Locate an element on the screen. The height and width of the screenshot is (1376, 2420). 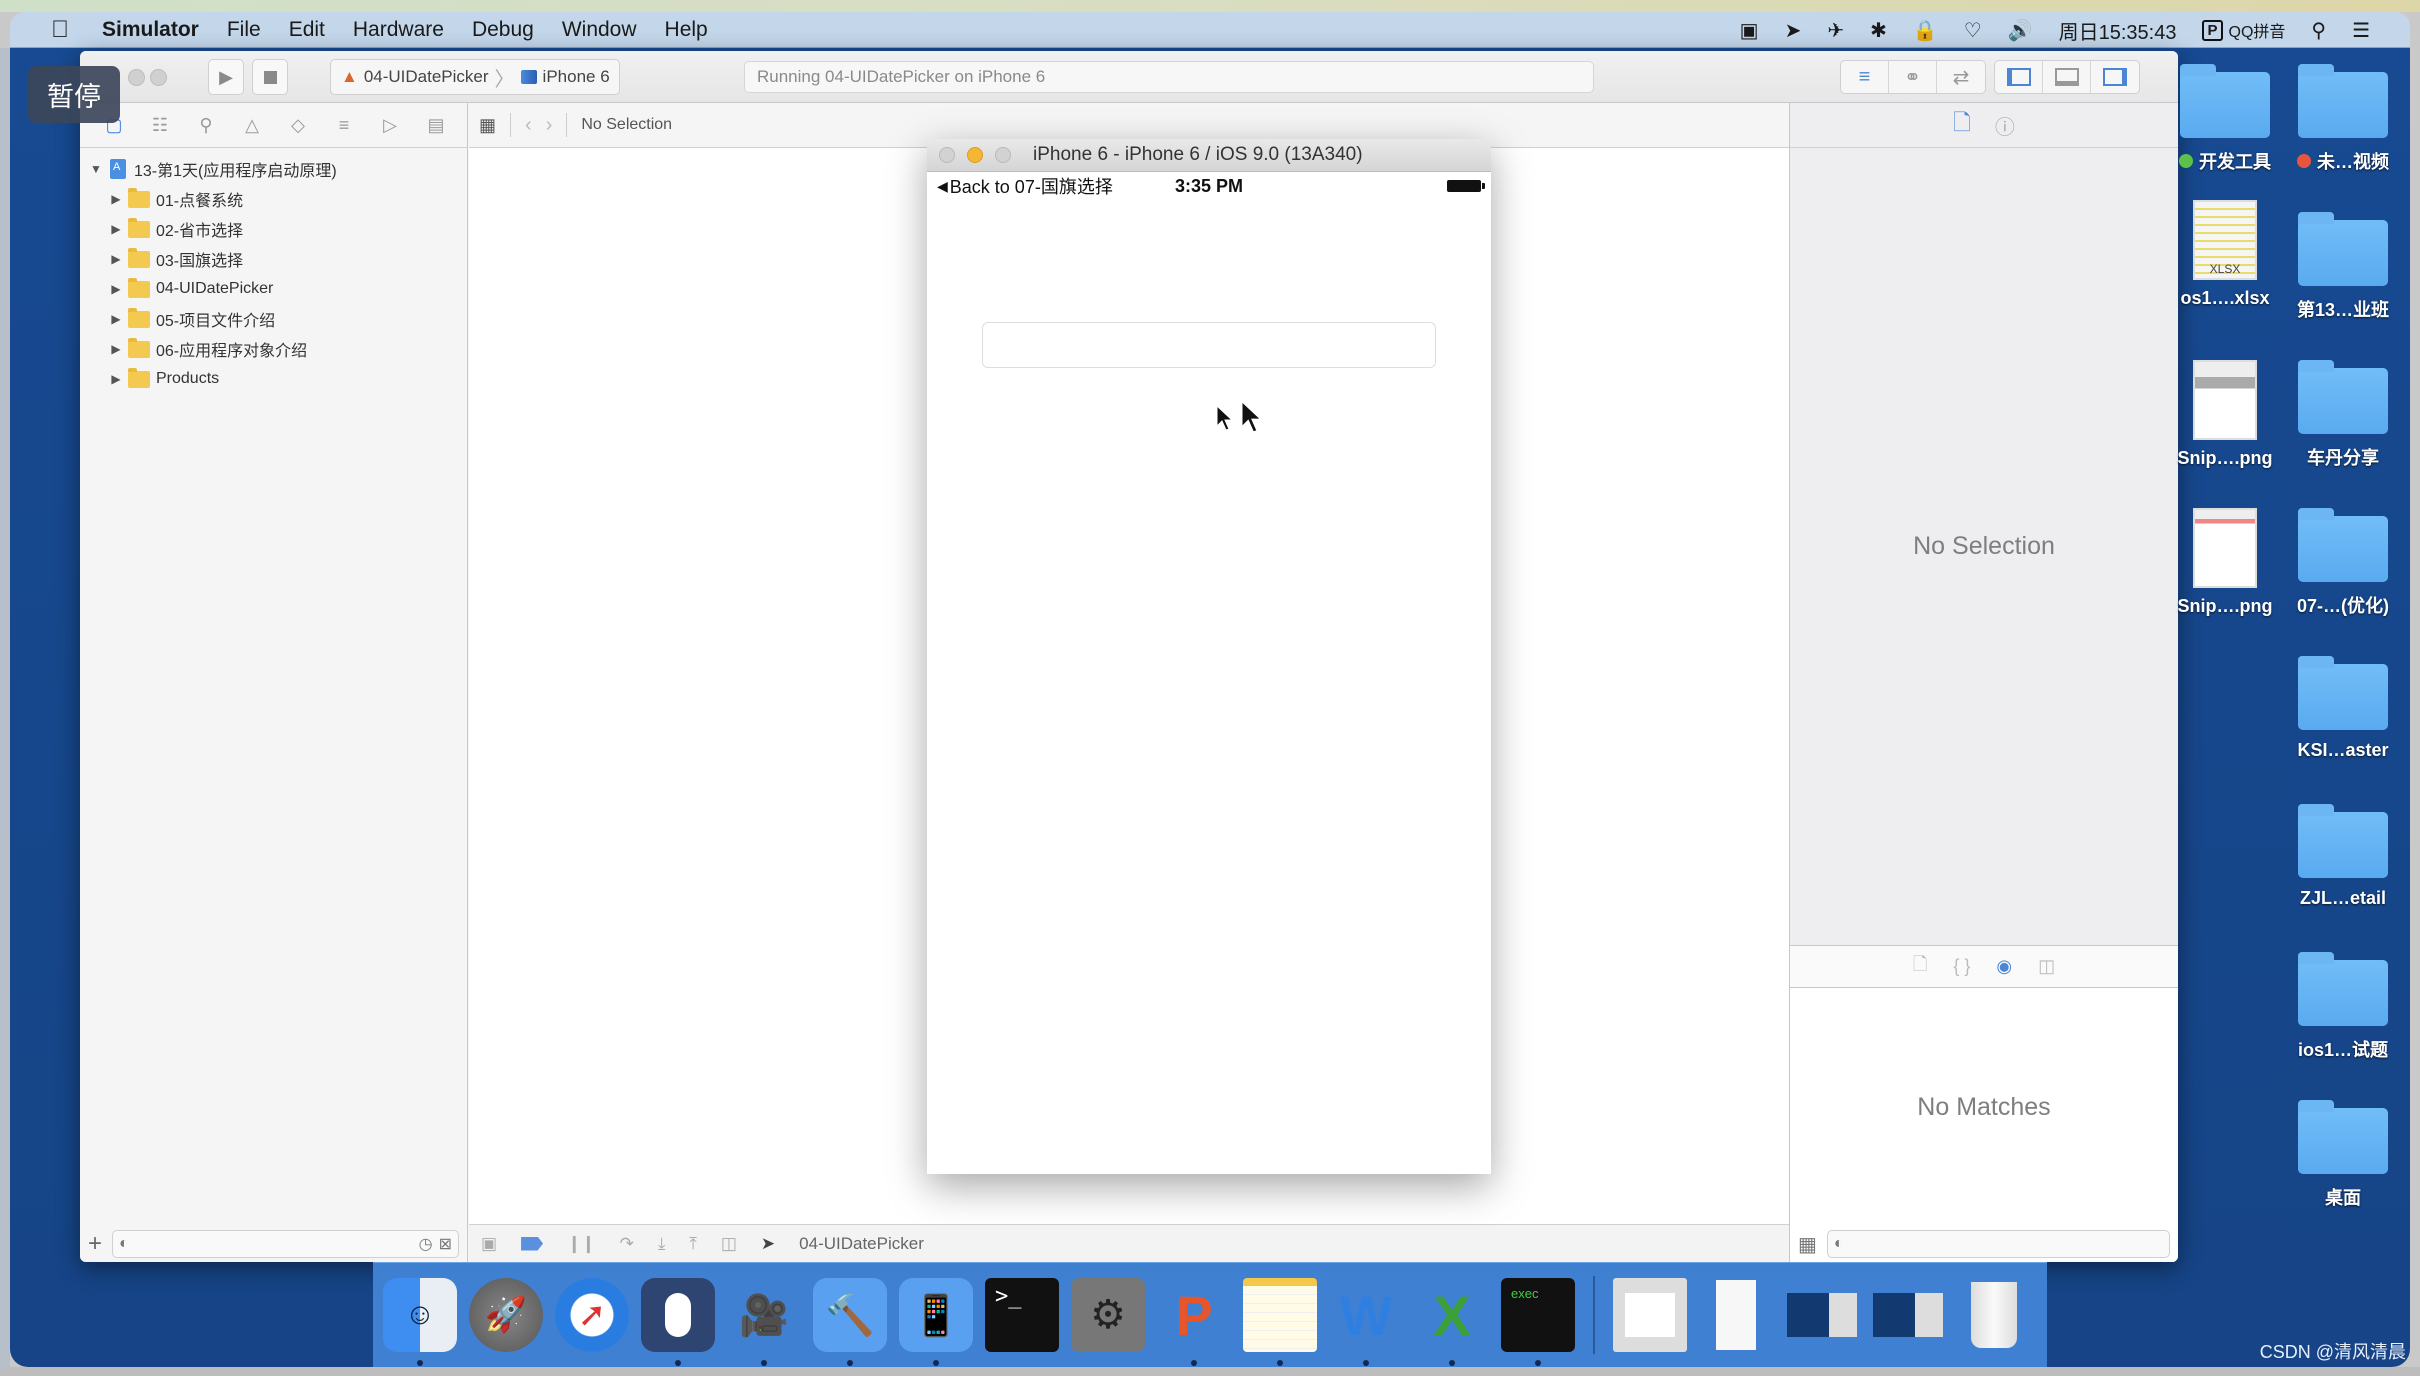
dock-exec-console: exec is located at coordinates (1538, 1322).